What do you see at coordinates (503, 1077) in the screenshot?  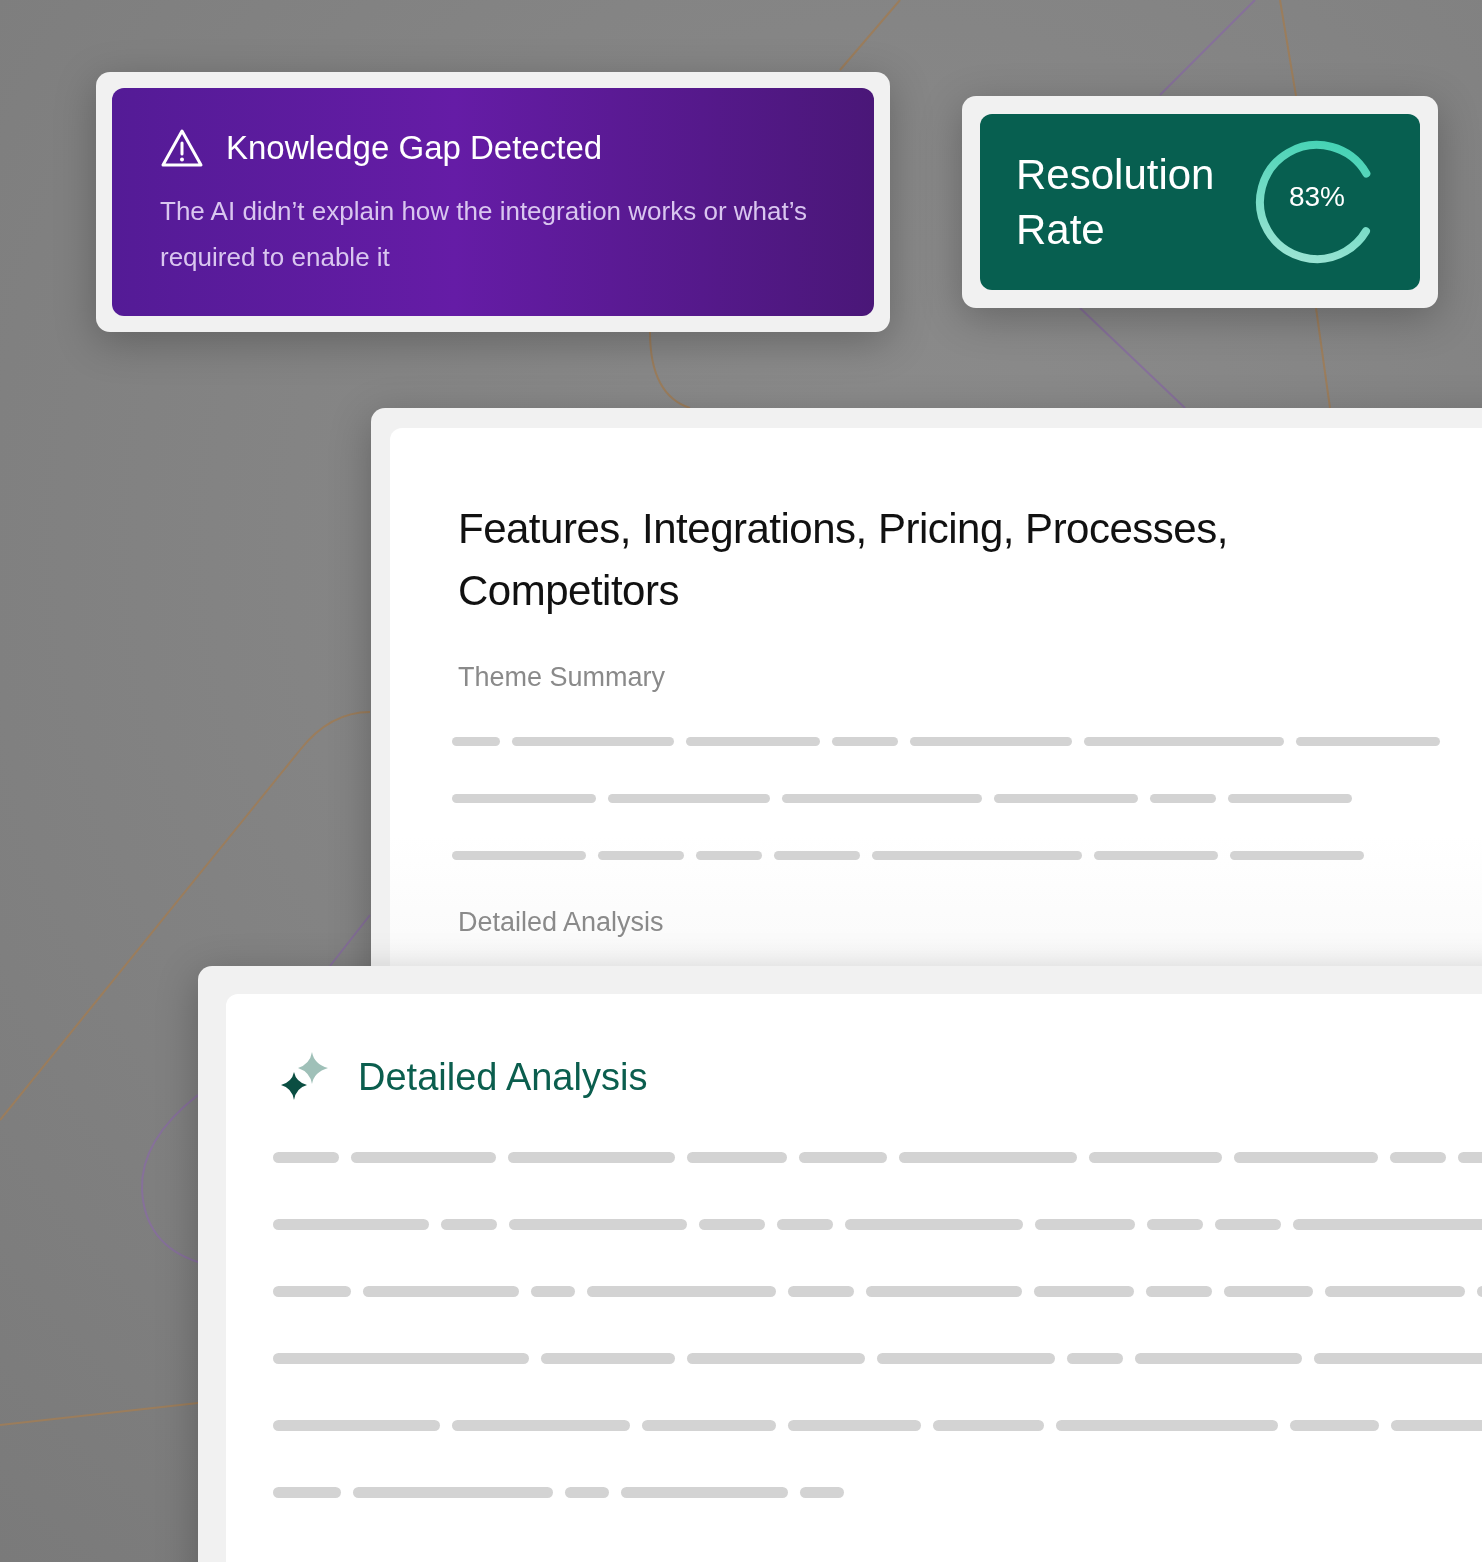 I see `analysis-title: Detailed Analysis` at bounding box center [503, 1077].